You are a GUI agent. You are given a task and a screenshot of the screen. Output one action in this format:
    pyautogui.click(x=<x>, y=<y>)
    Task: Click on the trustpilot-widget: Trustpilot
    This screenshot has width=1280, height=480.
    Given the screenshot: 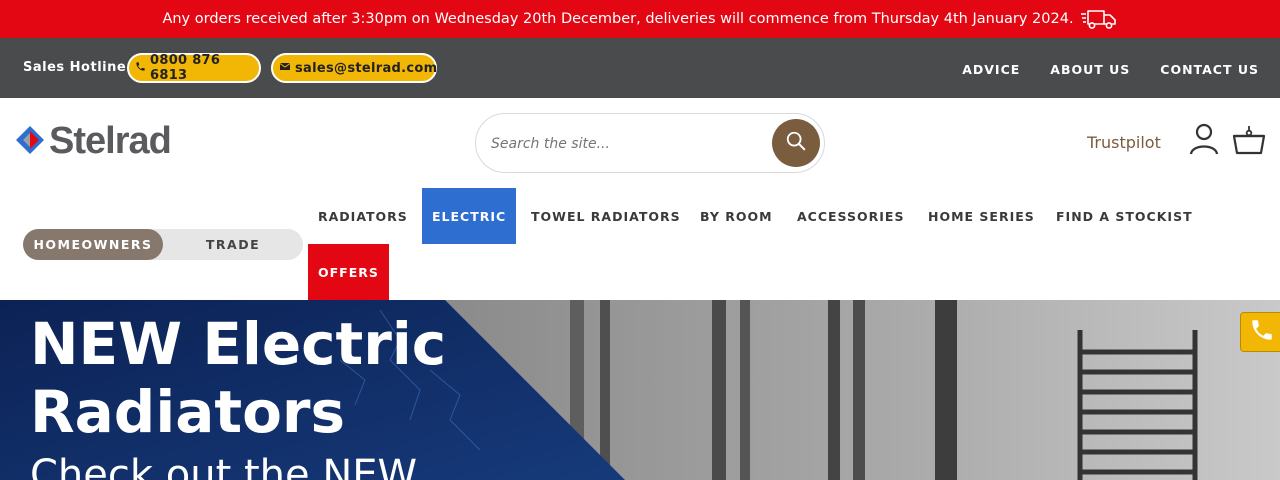 What is the action you would take?
    pyautogui.click(x=1124, y=142)
    